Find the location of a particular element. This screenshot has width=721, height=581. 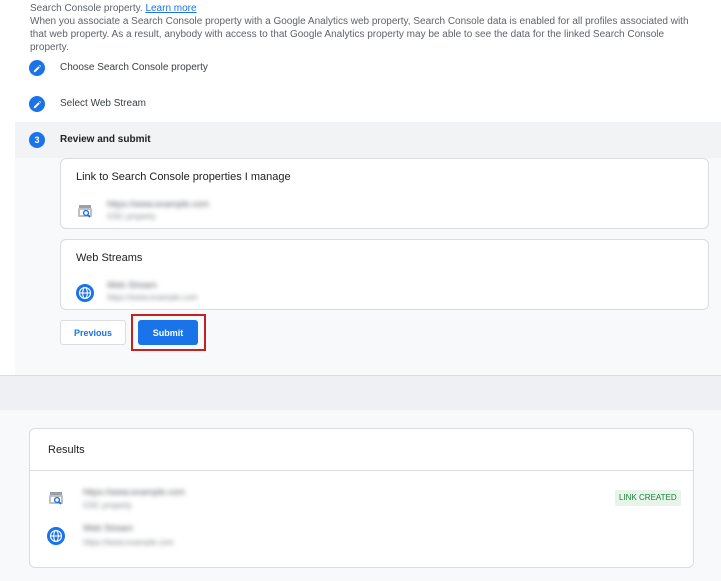

intro-line1: Search Console property. is located at coordinates (86, 8).